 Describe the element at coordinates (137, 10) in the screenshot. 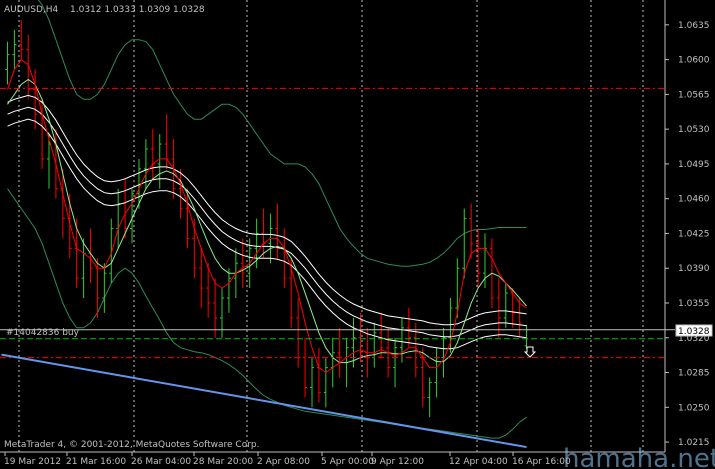

I see `ohlc-values: 1.0312 1.0333 1.0309 1.0328` at that location.